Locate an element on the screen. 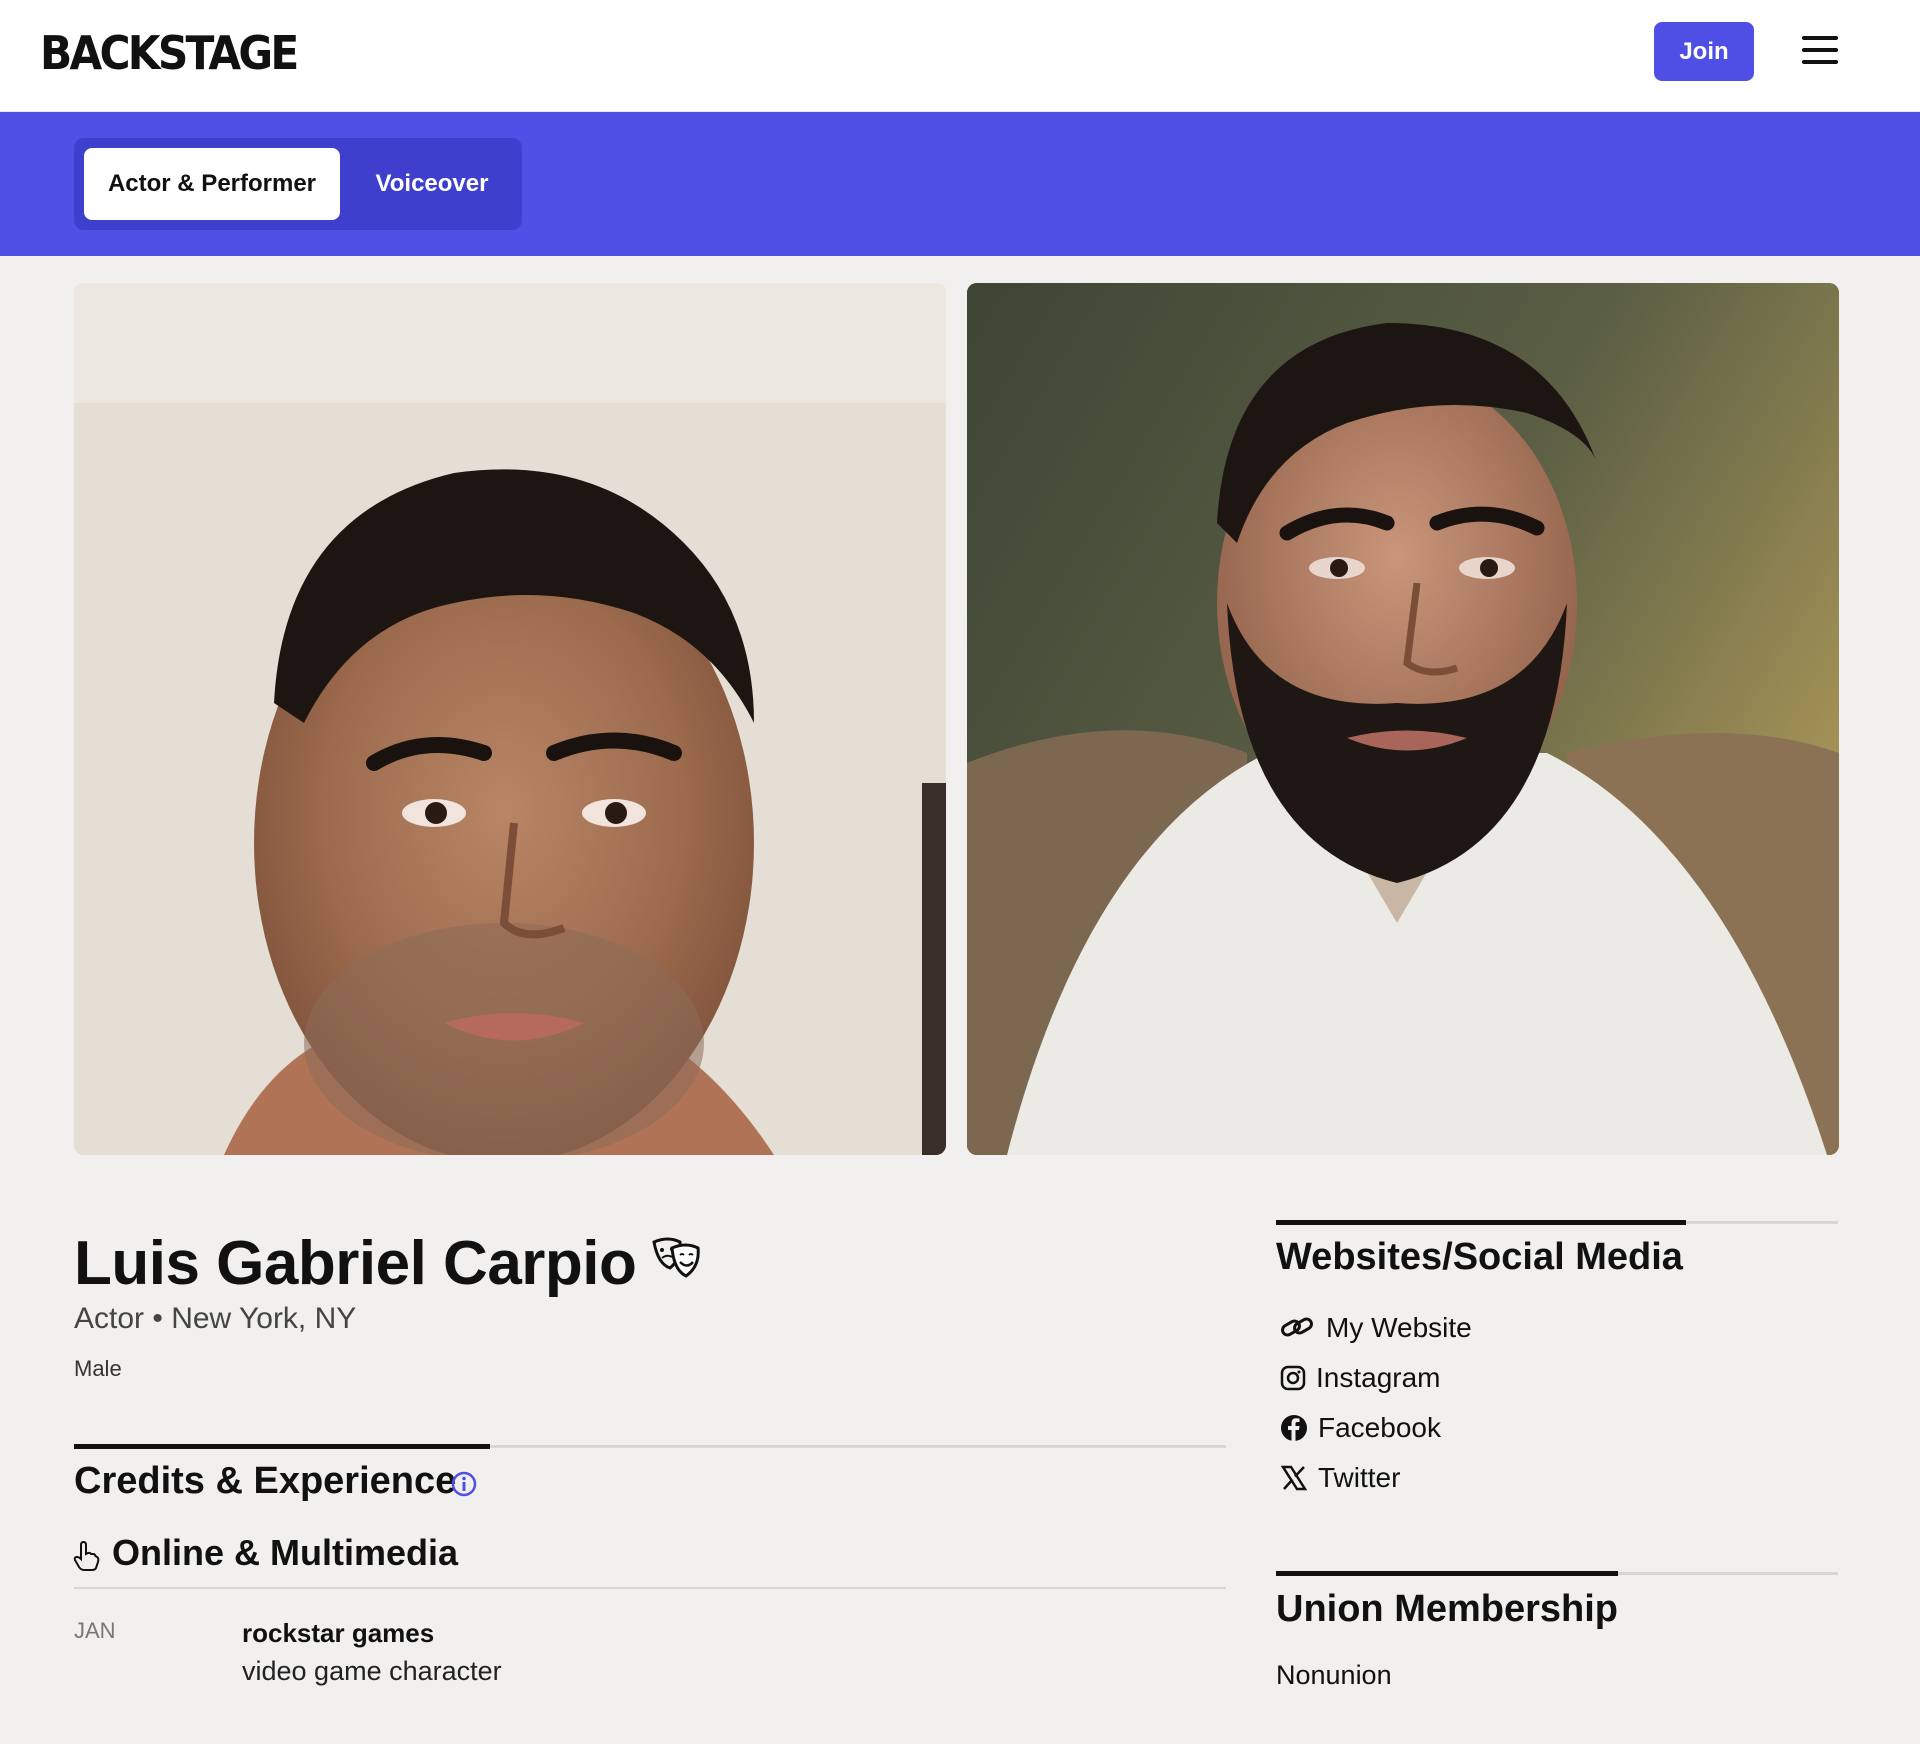 This screenshot has height=1744, width=1920. instagram-icon is located at coordinates (1293, 1378).